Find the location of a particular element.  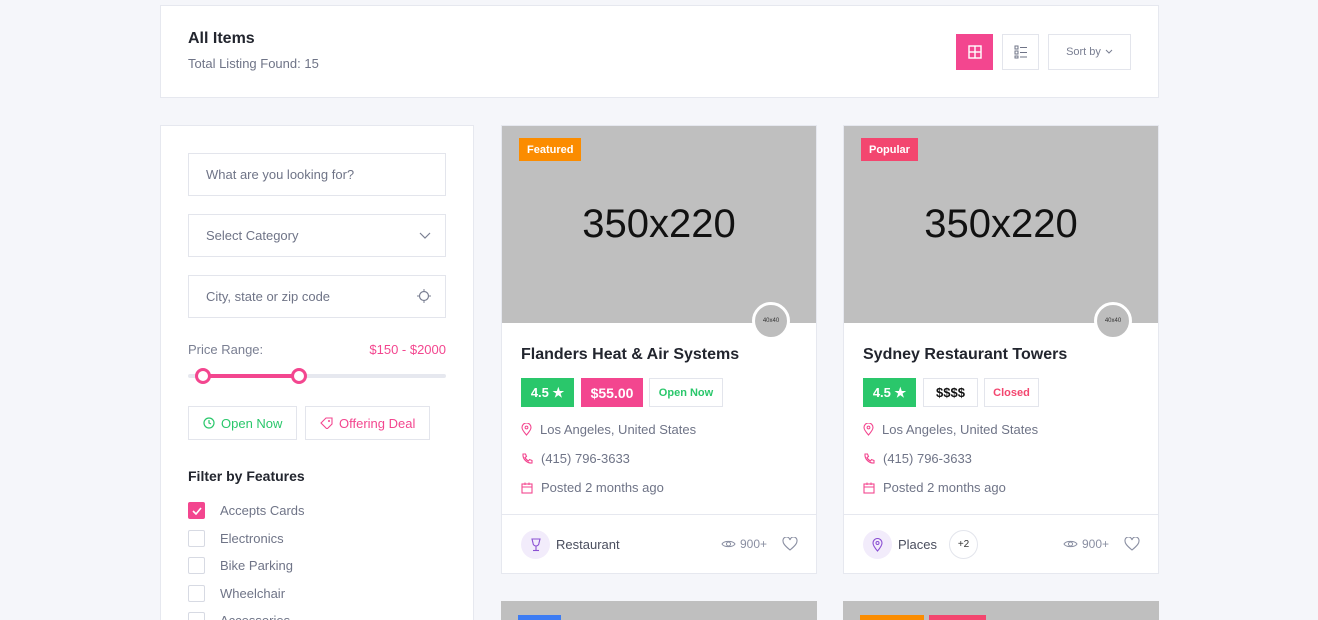

open-now-filter-button: Open Now is located at coordinates (243, 423).